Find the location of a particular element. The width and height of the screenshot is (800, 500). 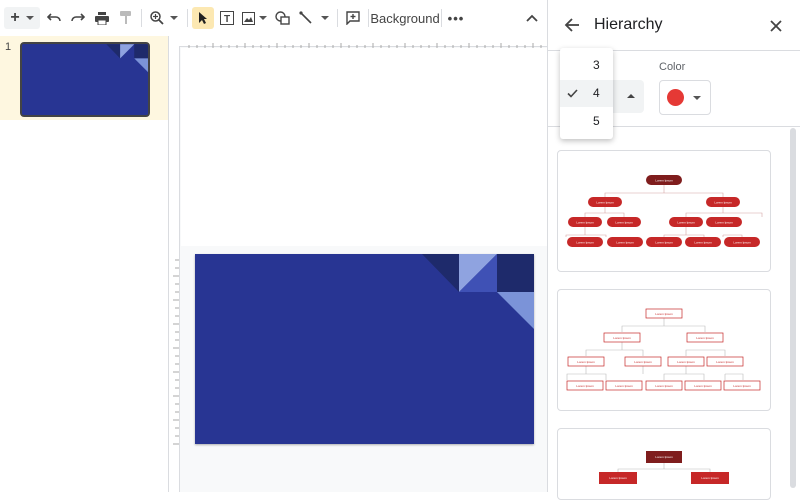

zoom-button is located at coordinates (164, 18).